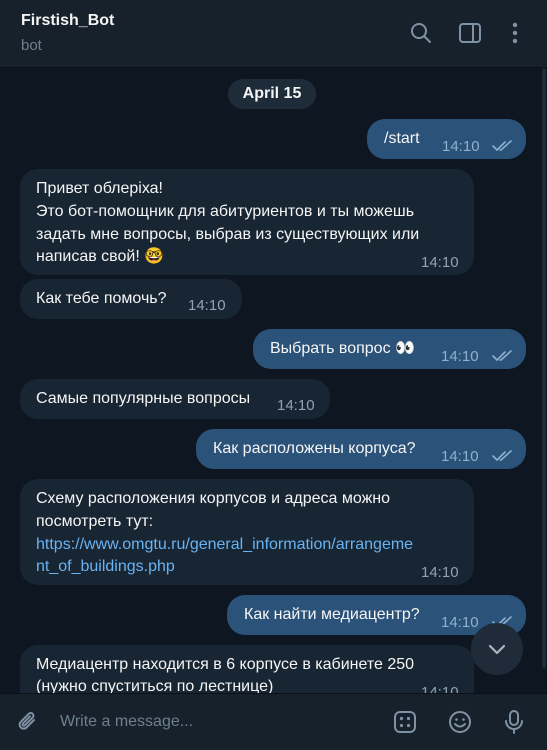 The height and width of the screenshot is (750, 547). I want to click on bot-commands-icon, so click(405, 722).